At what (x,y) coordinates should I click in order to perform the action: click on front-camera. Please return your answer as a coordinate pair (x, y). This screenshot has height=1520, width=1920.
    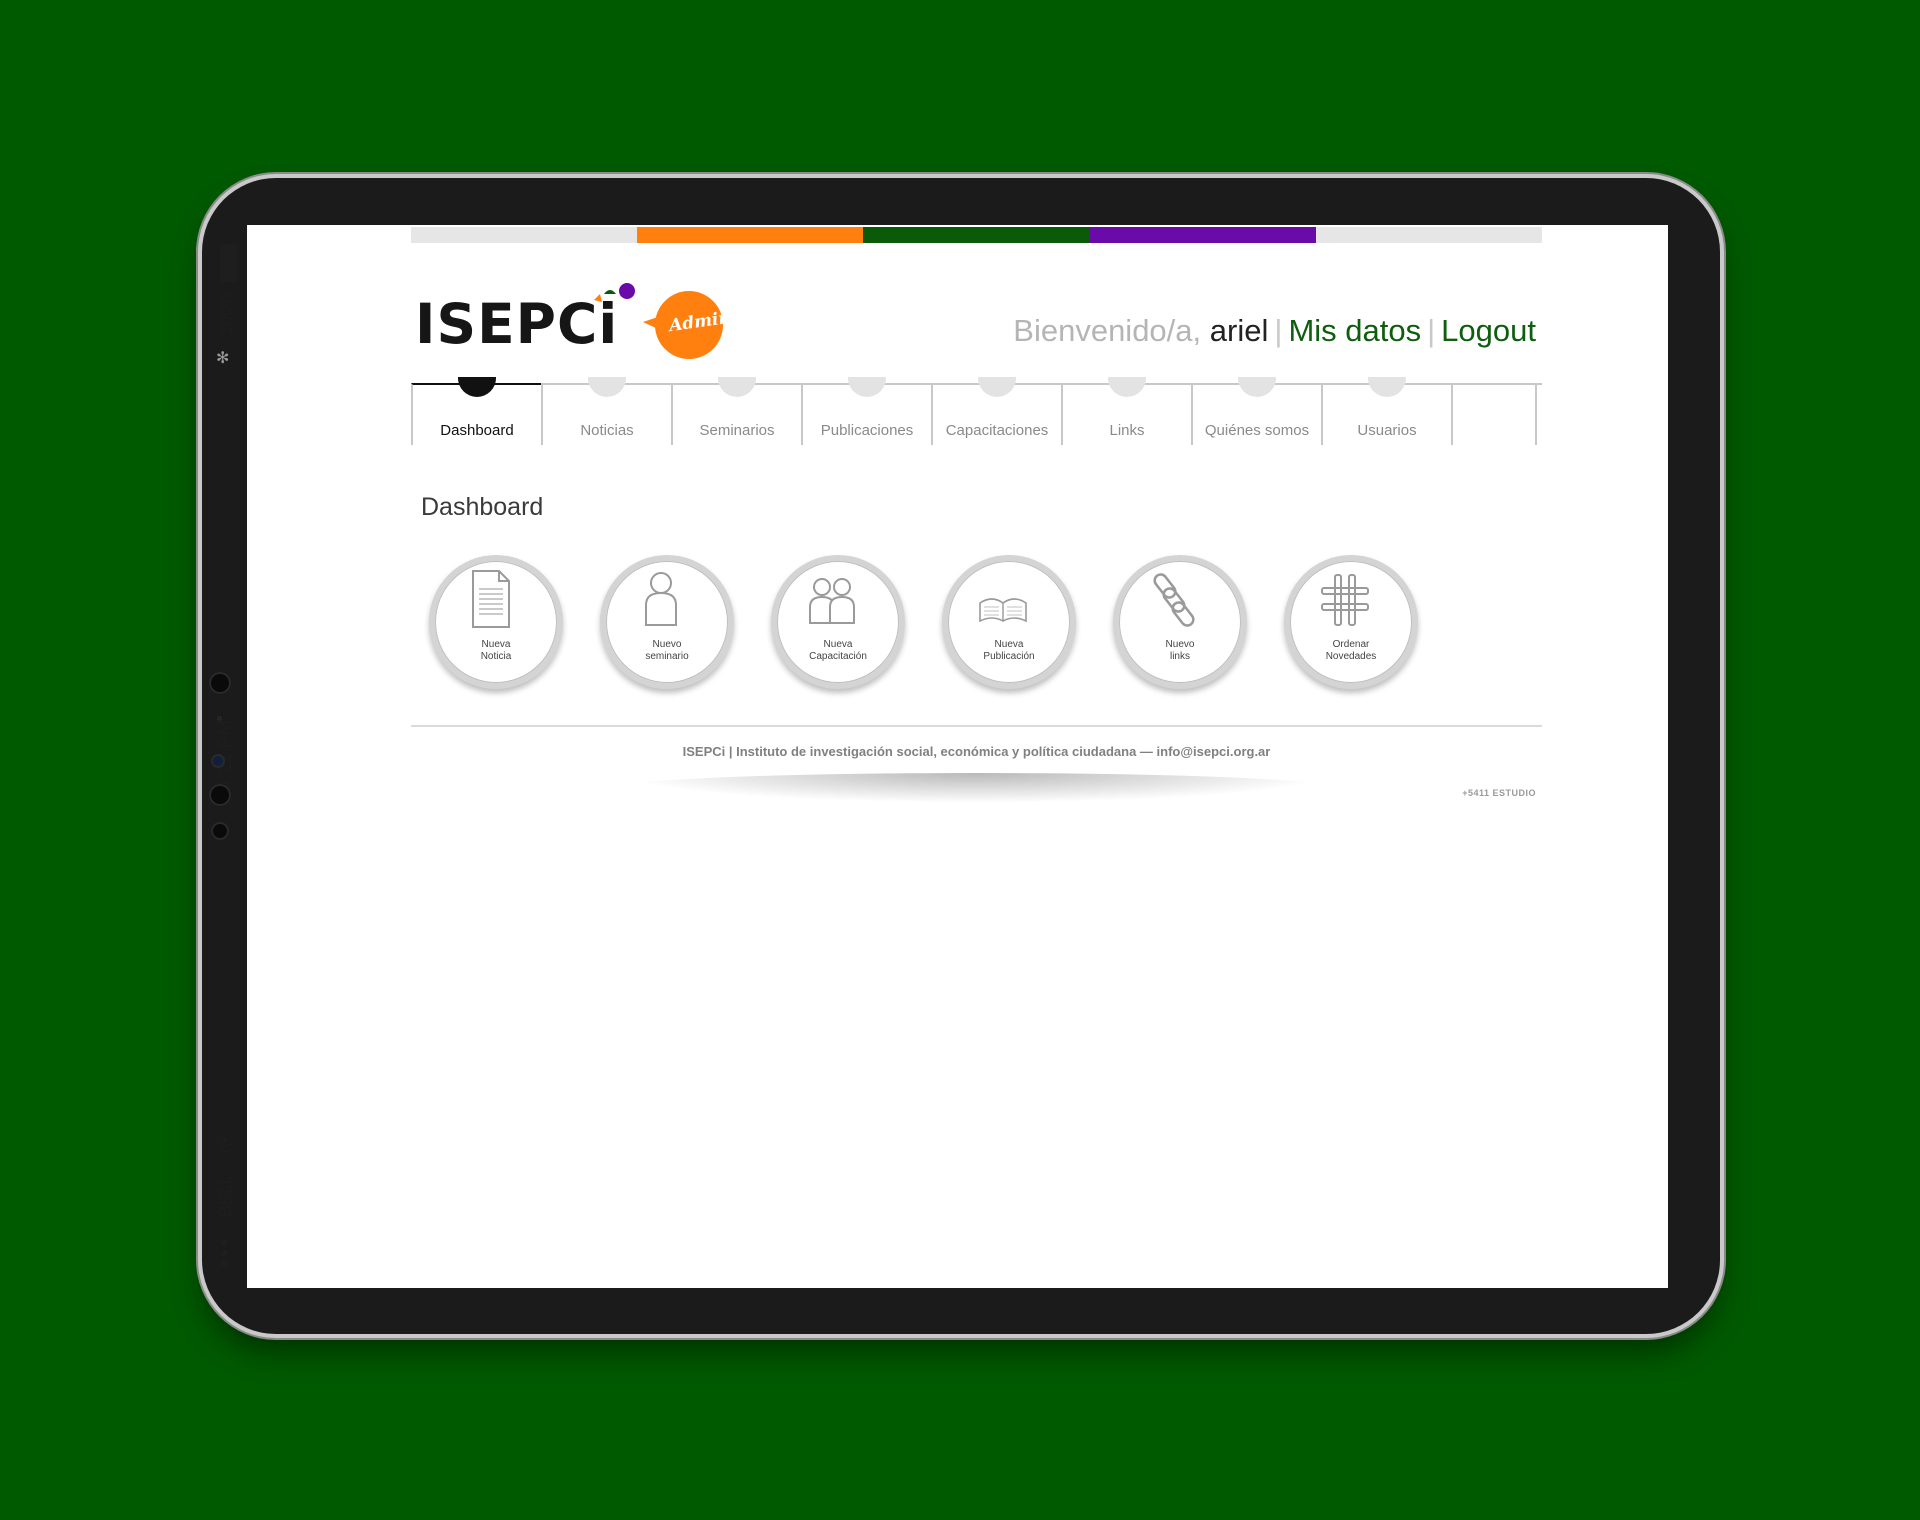
    Looking at the image, I should click on (220, 683).